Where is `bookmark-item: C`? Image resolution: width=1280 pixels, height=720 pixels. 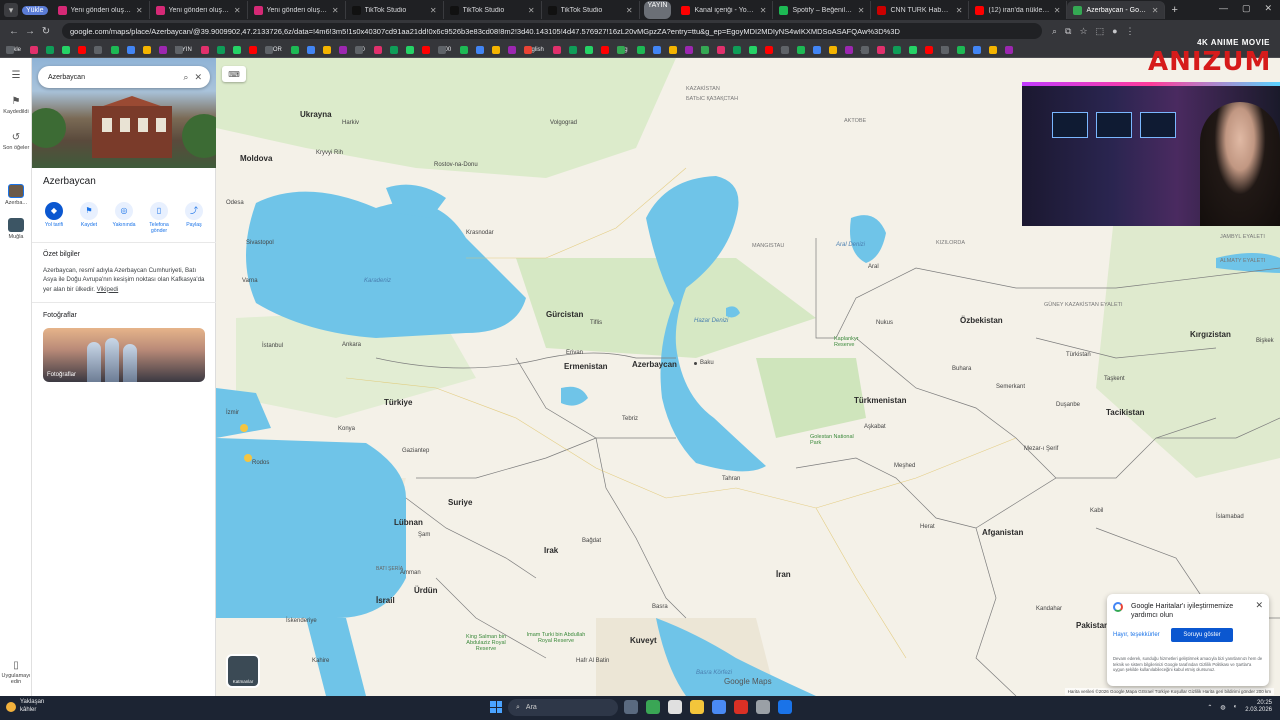
bookmark-item: C is located at coordinates (784, 49).